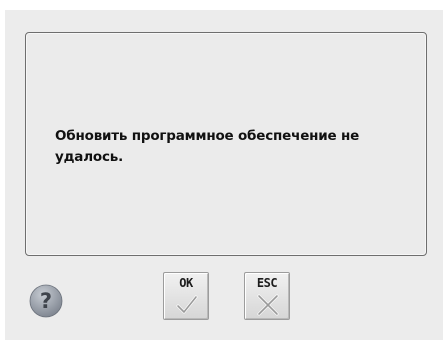  Describe the element at coordinates (186, 283) in the screenshot. I see `ok-button-label: OK` at that location.